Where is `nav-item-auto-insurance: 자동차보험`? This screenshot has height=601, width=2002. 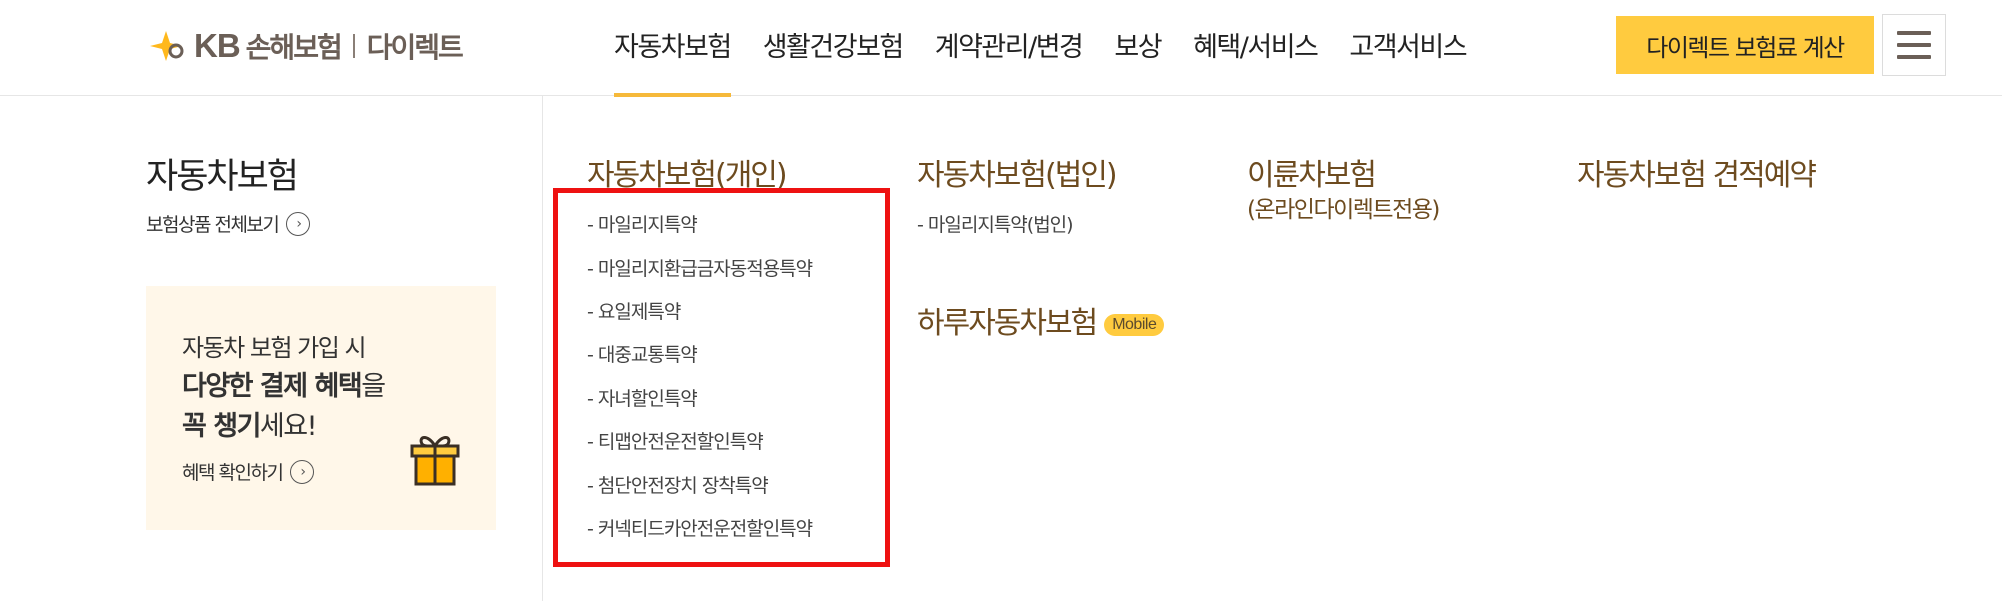
nav-item-auto-insurance: 자동차보험 is located at coordinates (673, 48).